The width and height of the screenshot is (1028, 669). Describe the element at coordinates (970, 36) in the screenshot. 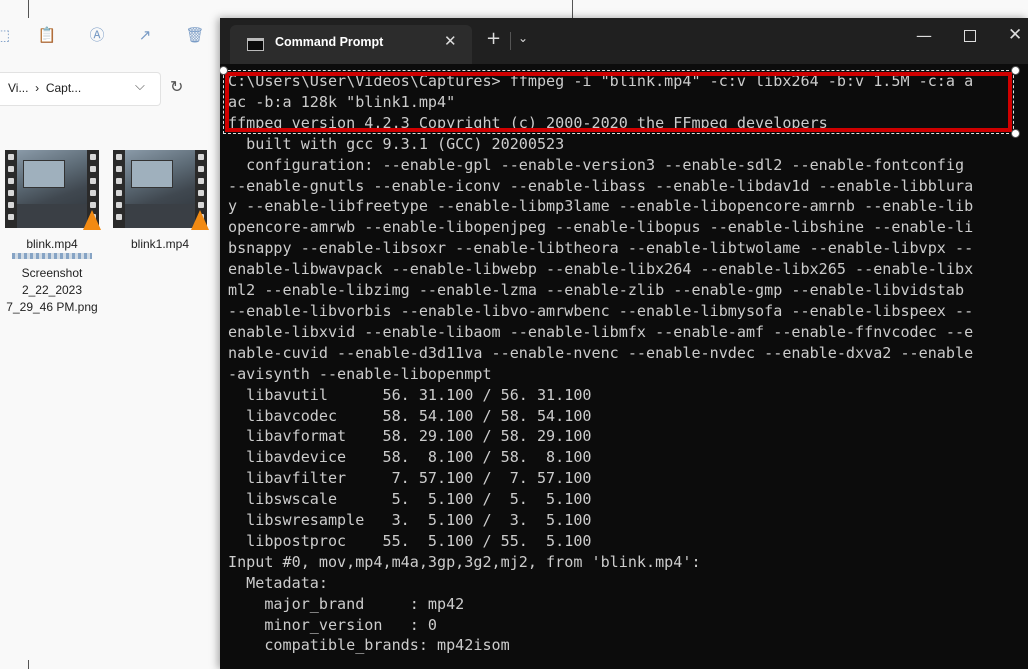

I see `maximize-button` at that location.